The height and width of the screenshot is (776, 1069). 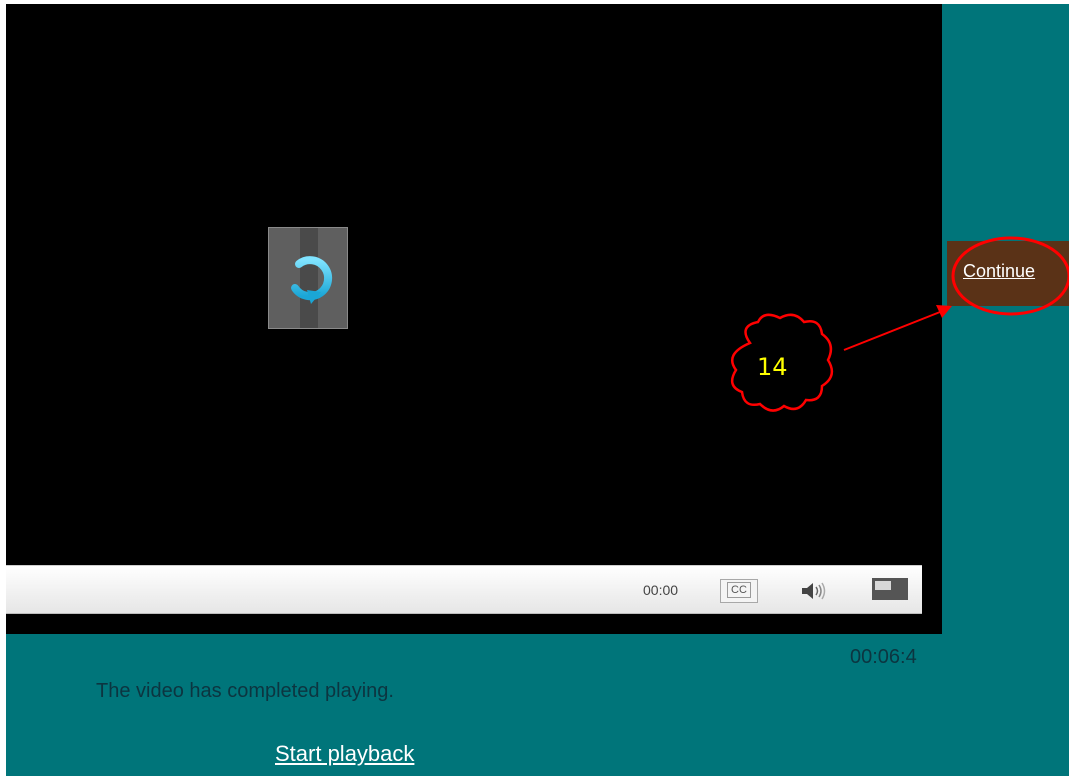 I want to click on start-playback-link: Start playback, so click(x=344, y=754).